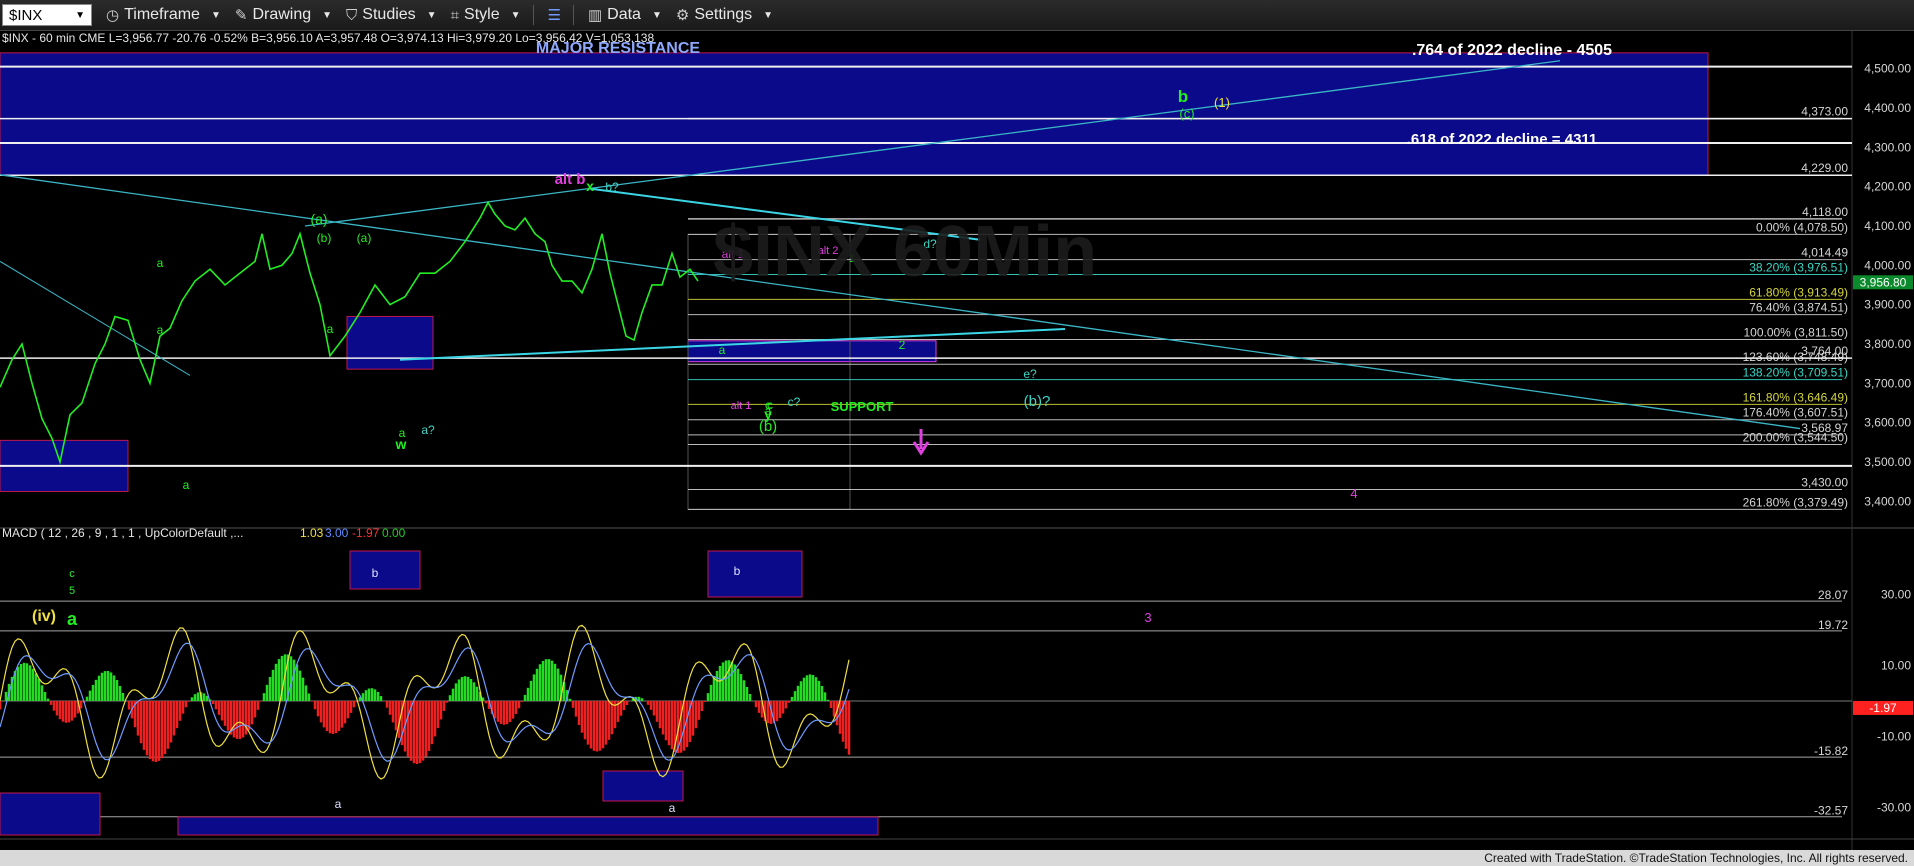 The width and height of the screenshot is (1914, 866). Describe the element at coordinates (1353, 493) in the screenshot. I see `wave-label: 4` at that location.